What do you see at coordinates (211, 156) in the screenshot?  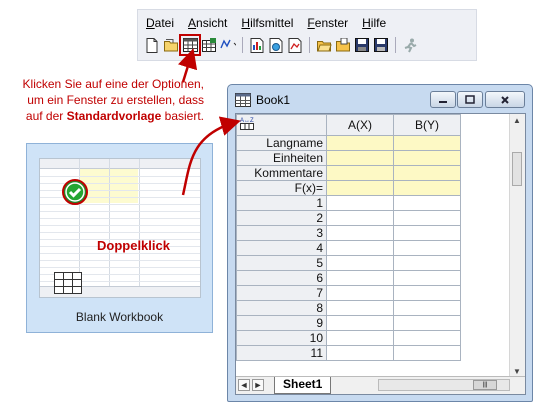 I see `arrow-to-window` at bounding box center [211, 156].